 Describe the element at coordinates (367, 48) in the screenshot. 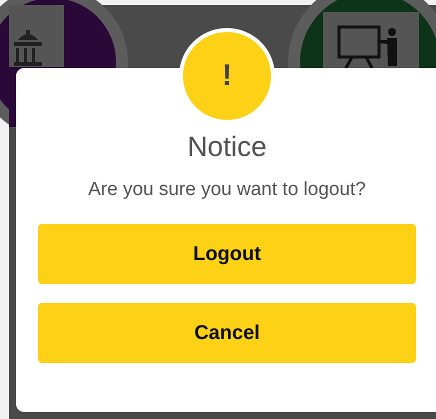

I see `presentation-icon` at that location.